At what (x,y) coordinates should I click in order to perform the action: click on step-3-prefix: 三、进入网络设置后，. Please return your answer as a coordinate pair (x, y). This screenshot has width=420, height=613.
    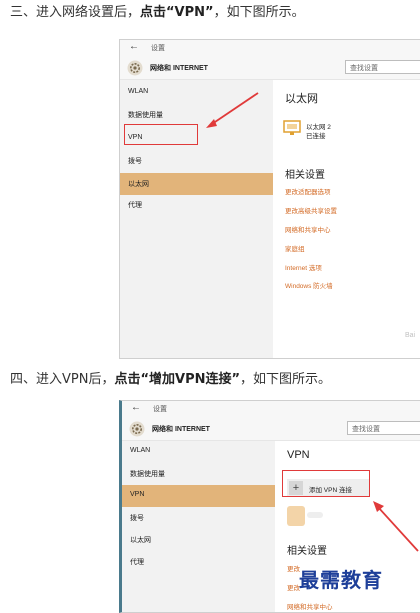
    Looking at the image, I should click on (75, 12).